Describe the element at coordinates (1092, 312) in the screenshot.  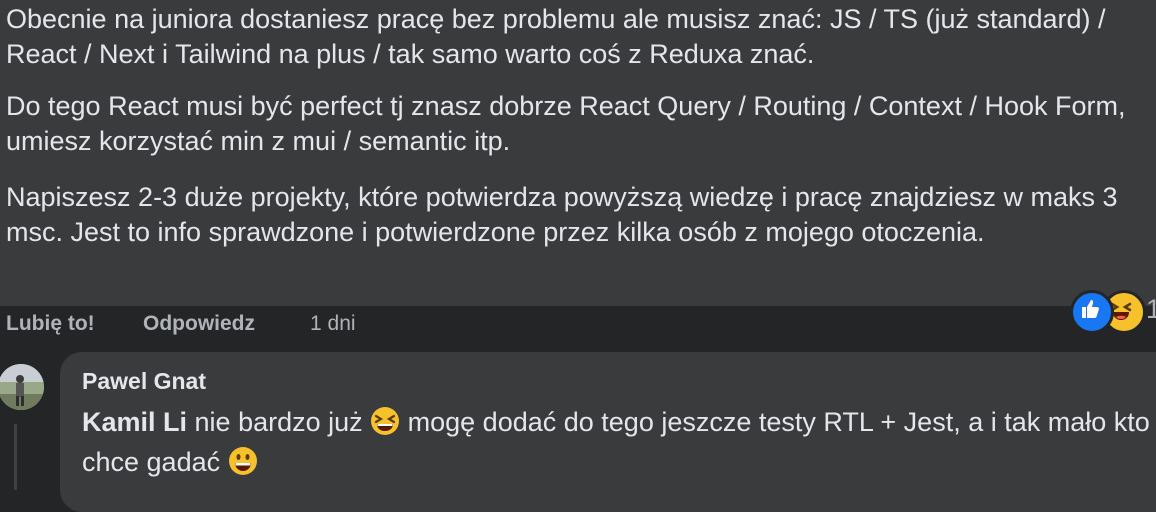
I see `like-icon` at that location.